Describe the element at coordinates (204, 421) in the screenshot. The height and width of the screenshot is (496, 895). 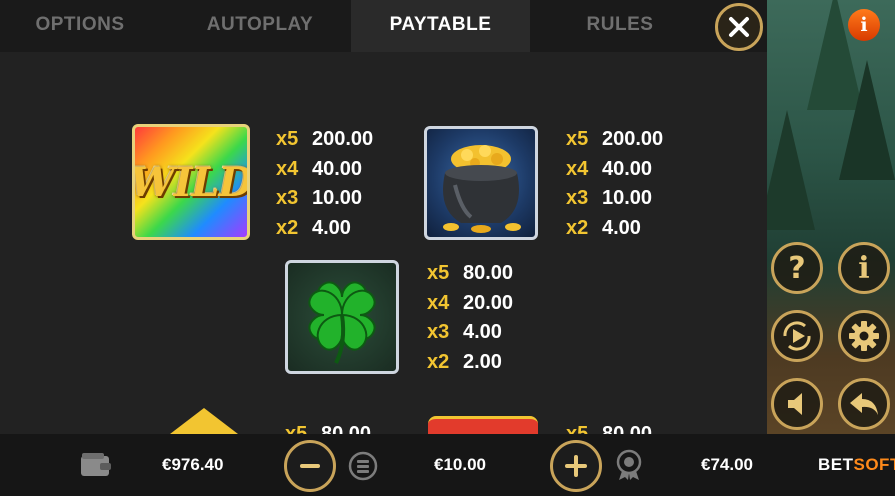
I see `partial-symbol` at that location.